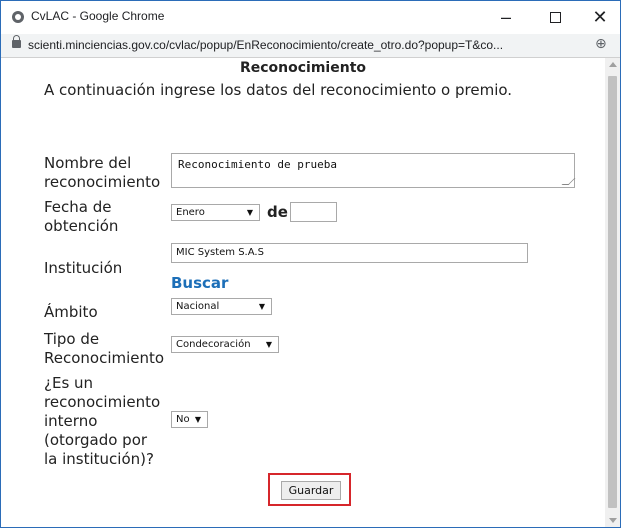 The image size is (621, 528). Describe the element at coordinates (506, 17) in the screenshot. I see `minimize-button: –` at that location.